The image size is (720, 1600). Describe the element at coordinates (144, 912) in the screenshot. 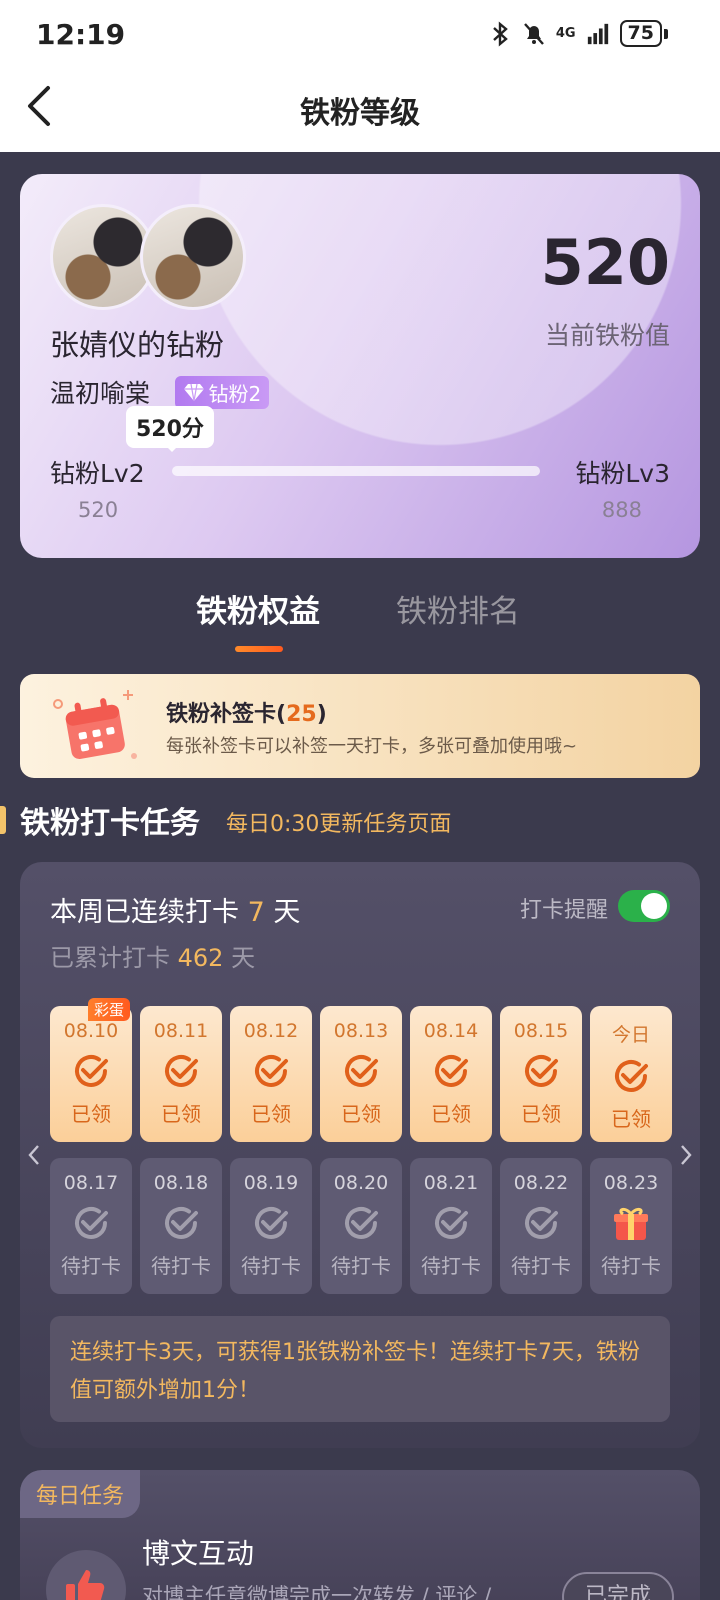

I see `streak-prefix: 本周已连续打卡` at that location.